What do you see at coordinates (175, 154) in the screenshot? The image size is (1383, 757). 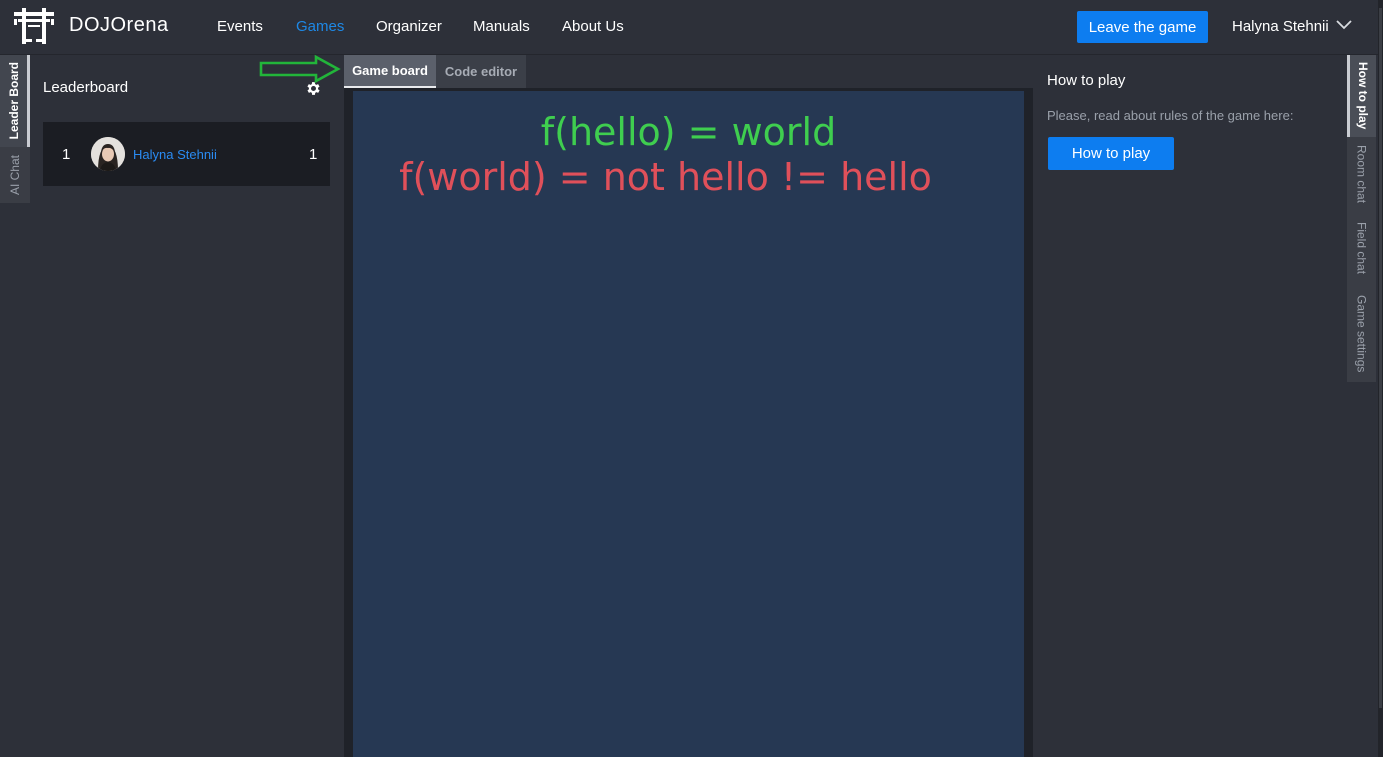 I see `leaderboard-player-name: Halyna Stehnii` at bounding box center [175, 154].